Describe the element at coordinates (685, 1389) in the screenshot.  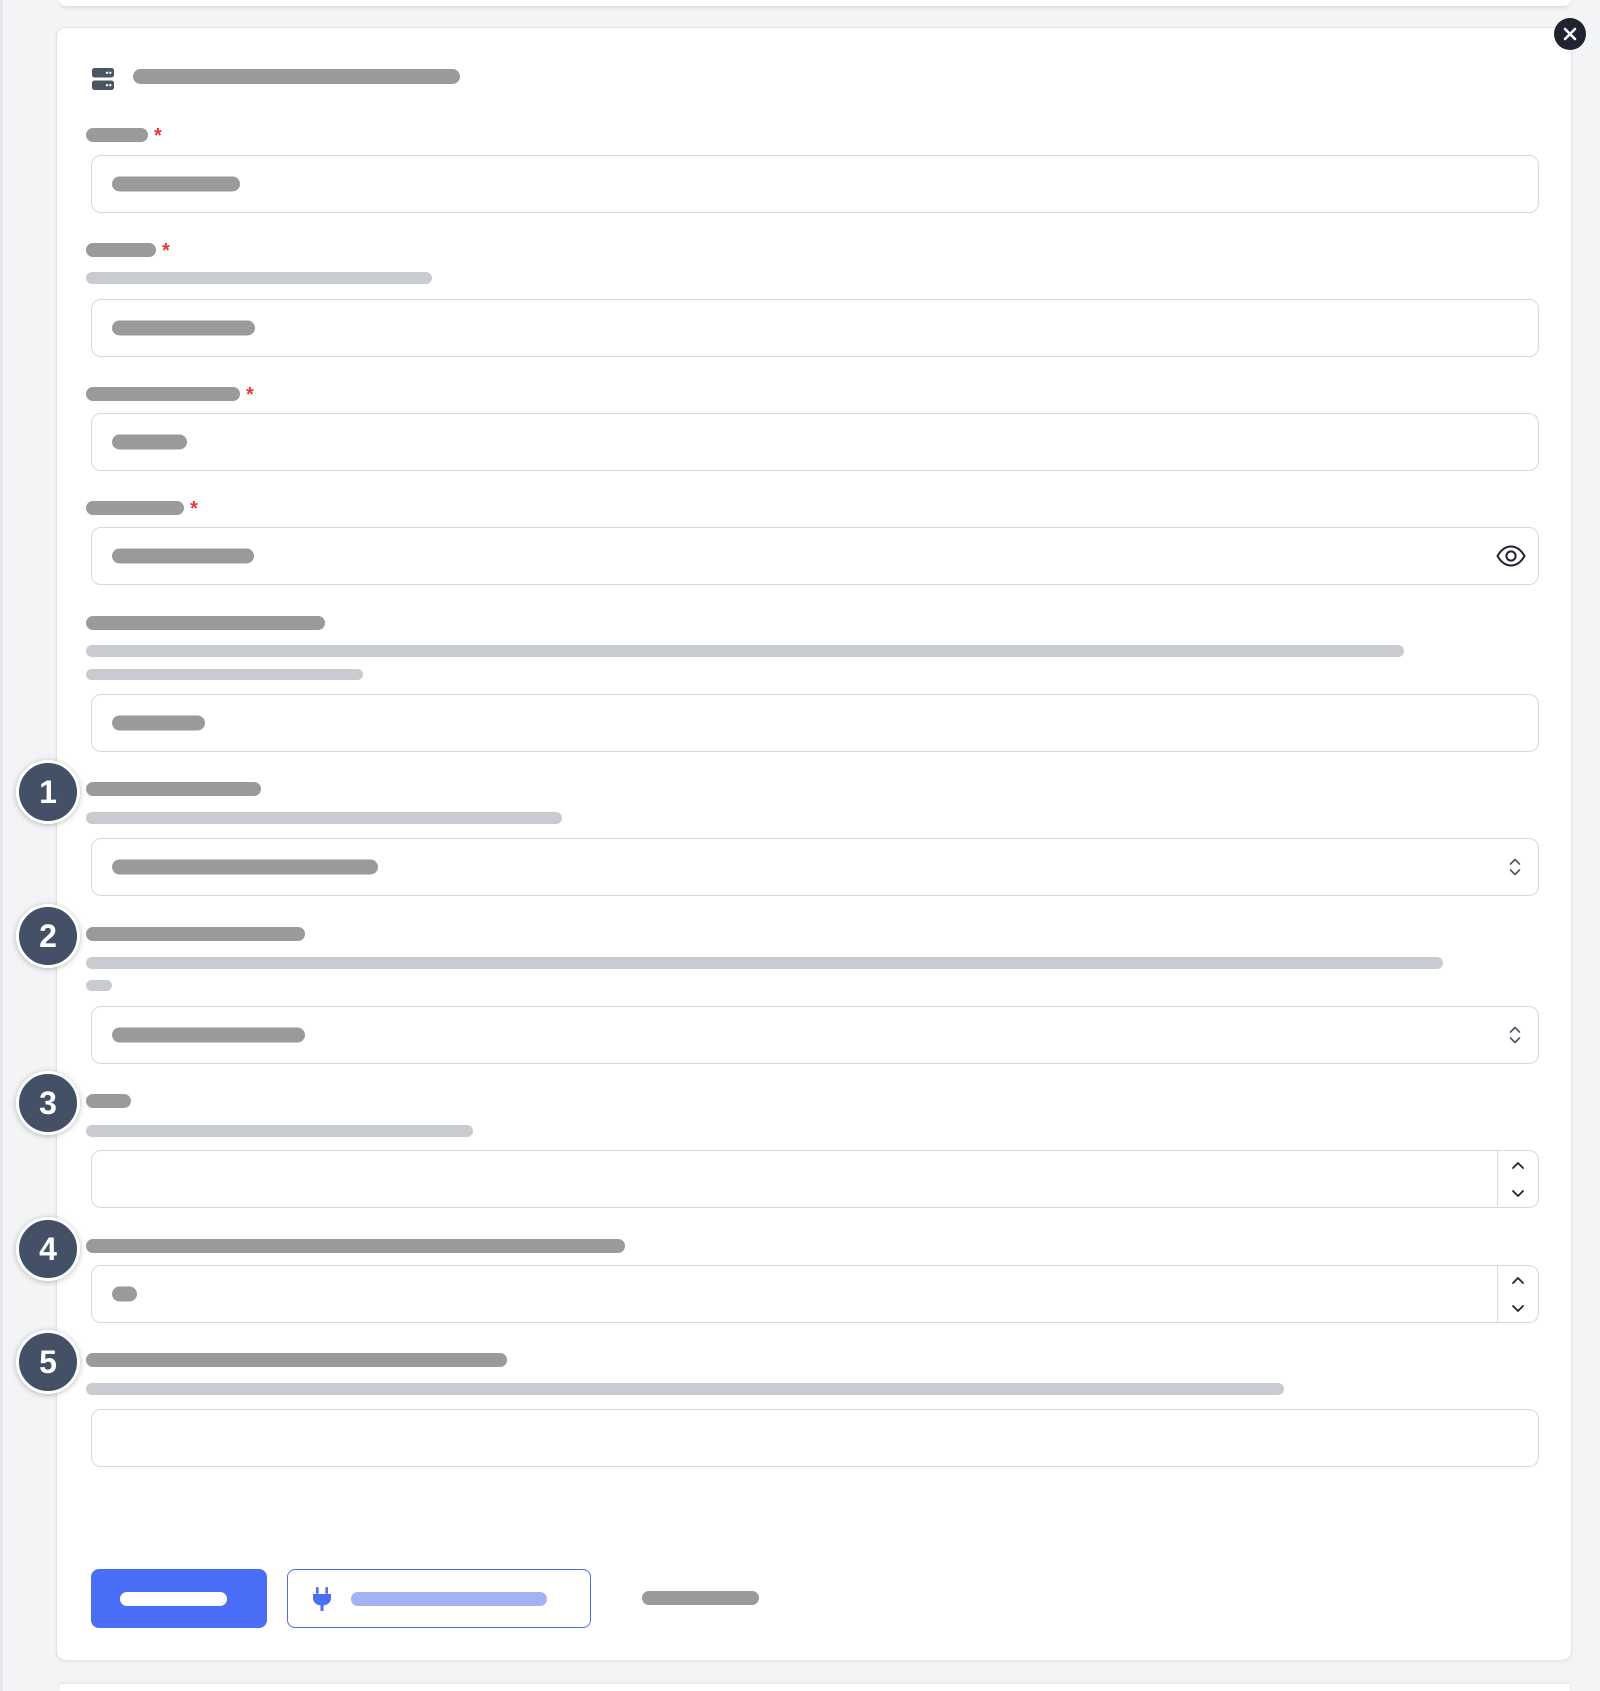
I see `step-5-help` at that location.